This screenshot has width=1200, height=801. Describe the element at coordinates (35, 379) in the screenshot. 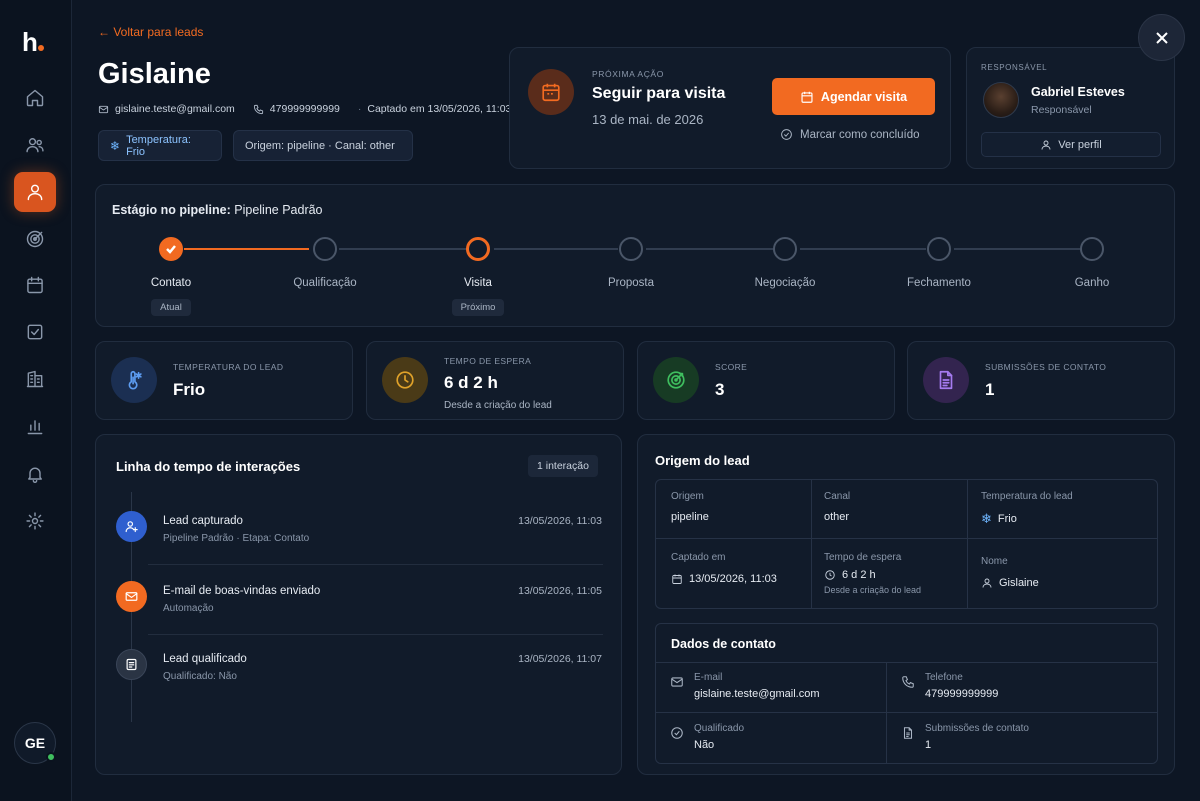

I see `sidebar-item-companies` at that location.